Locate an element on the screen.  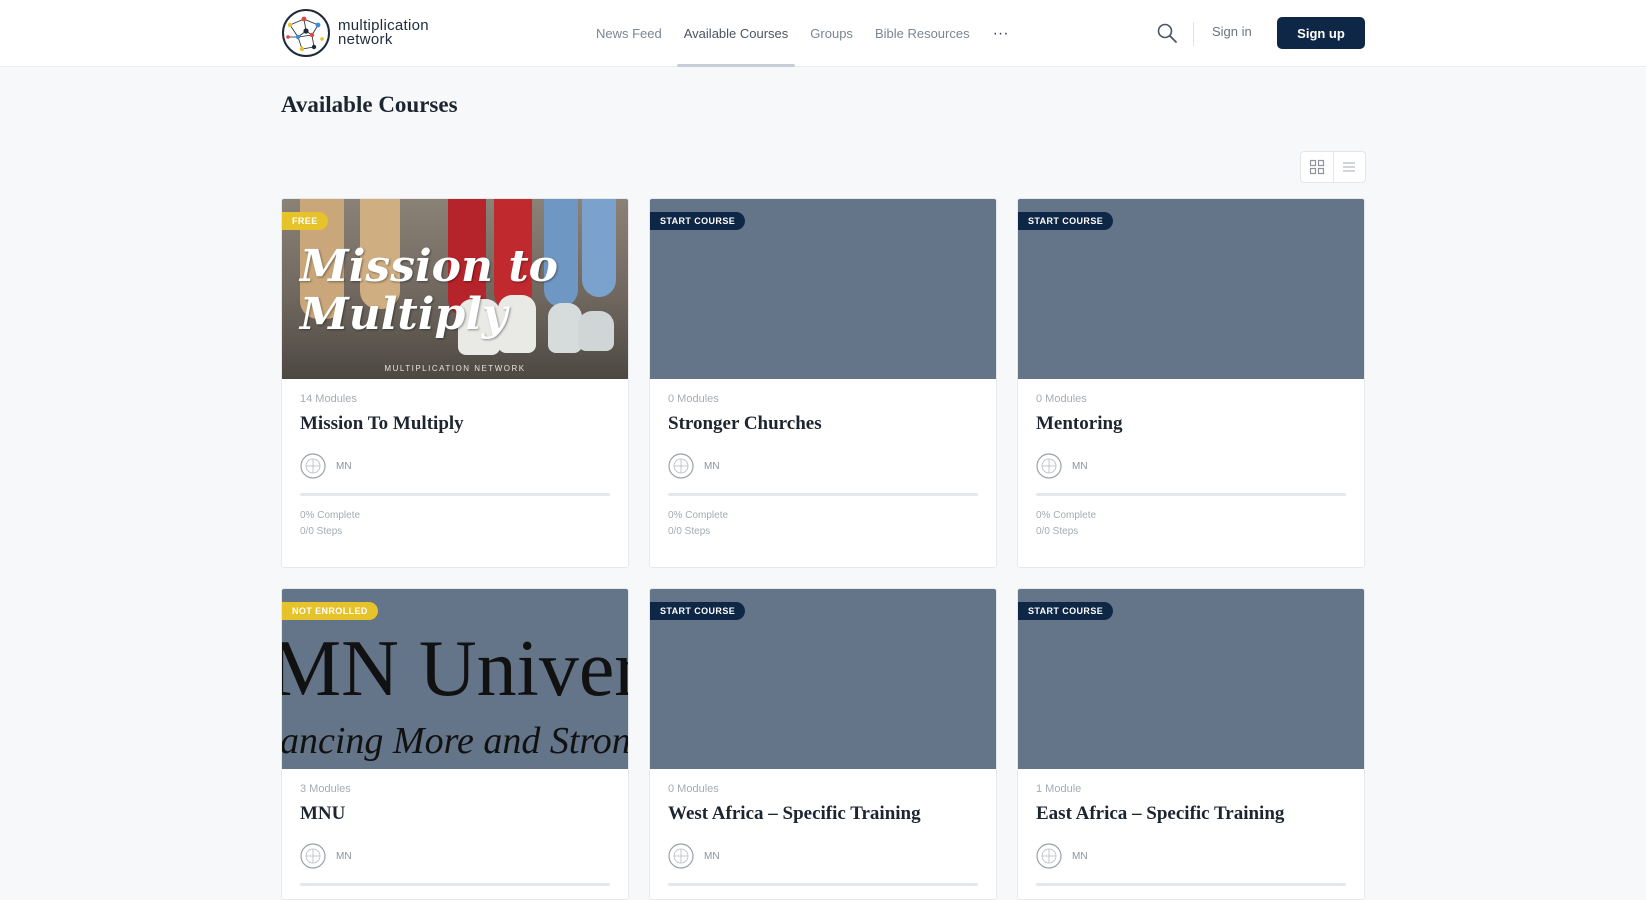
header-divider is located at coordinates (1193, 34).